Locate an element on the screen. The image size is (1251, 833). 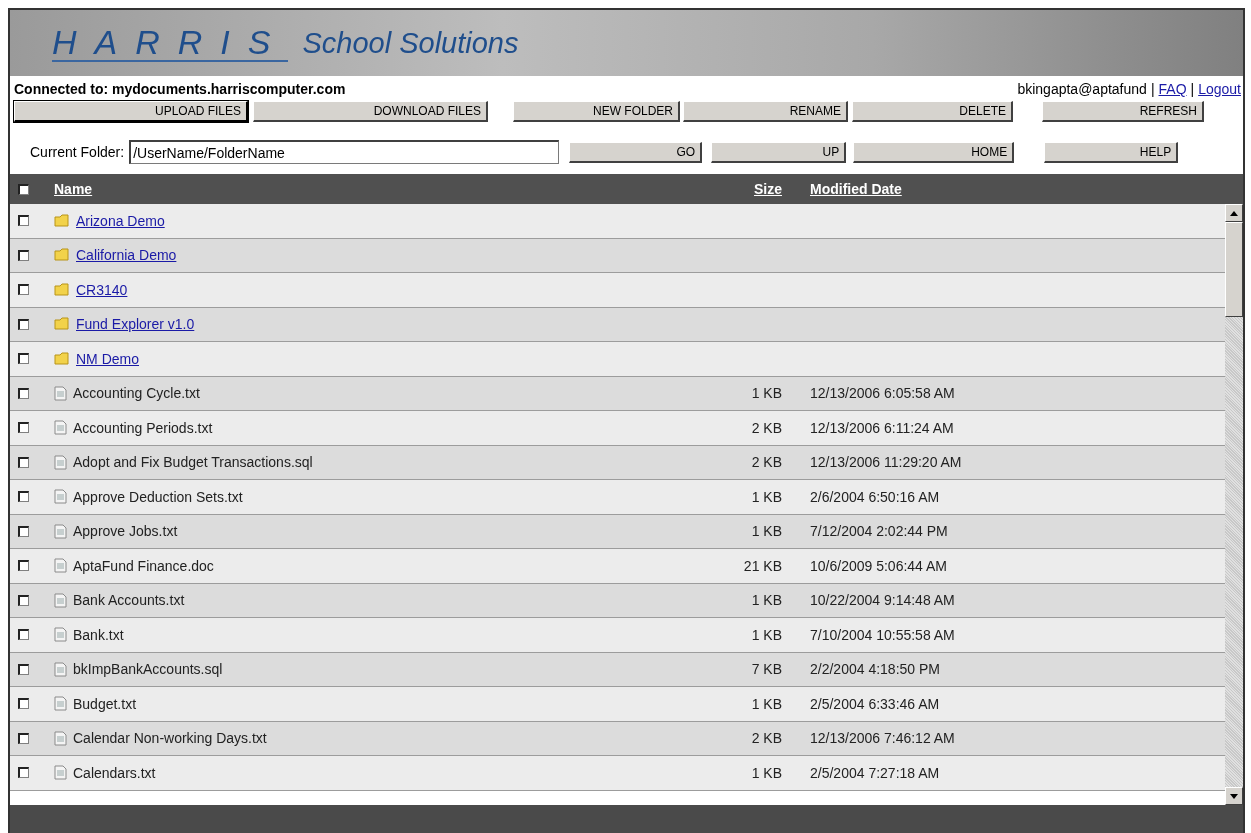
logo-subtitle: School Solutions is located at coordinates (410, 43).